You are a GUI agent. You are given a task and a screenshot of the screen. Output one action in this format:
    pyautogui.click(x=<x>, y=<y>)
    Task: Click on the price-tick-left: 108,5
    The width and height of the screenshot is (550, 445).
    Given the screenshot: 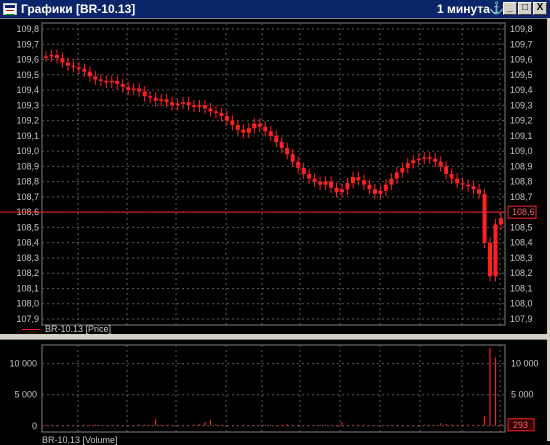 What is the action you would take?
    pyautogui.click(x=27, y=227)
    